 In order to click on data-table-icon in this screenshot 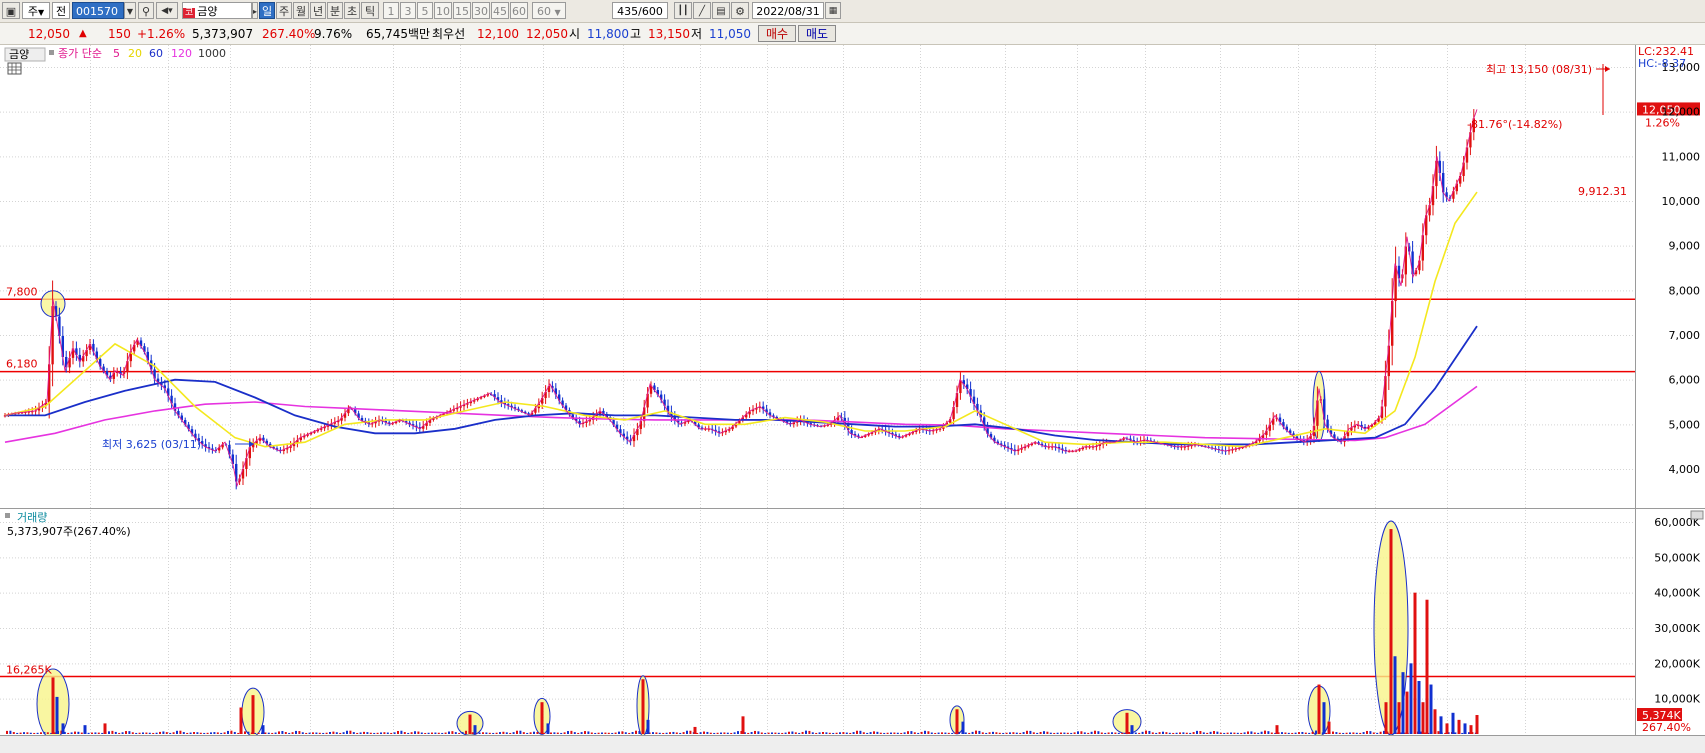, I will do `click(14, 68)`.